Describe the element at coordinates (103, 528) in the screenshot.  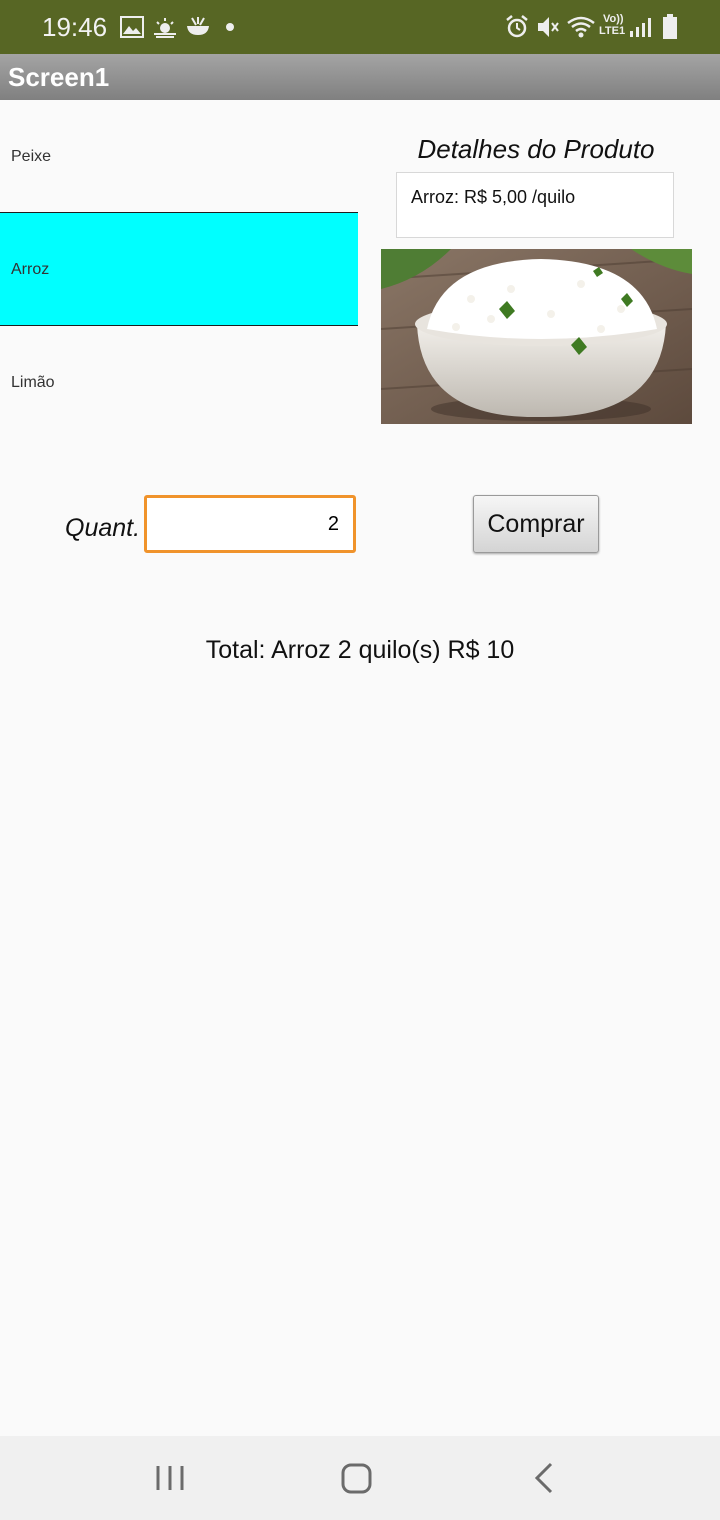
I see `quantity-label: Quant.` at that location.